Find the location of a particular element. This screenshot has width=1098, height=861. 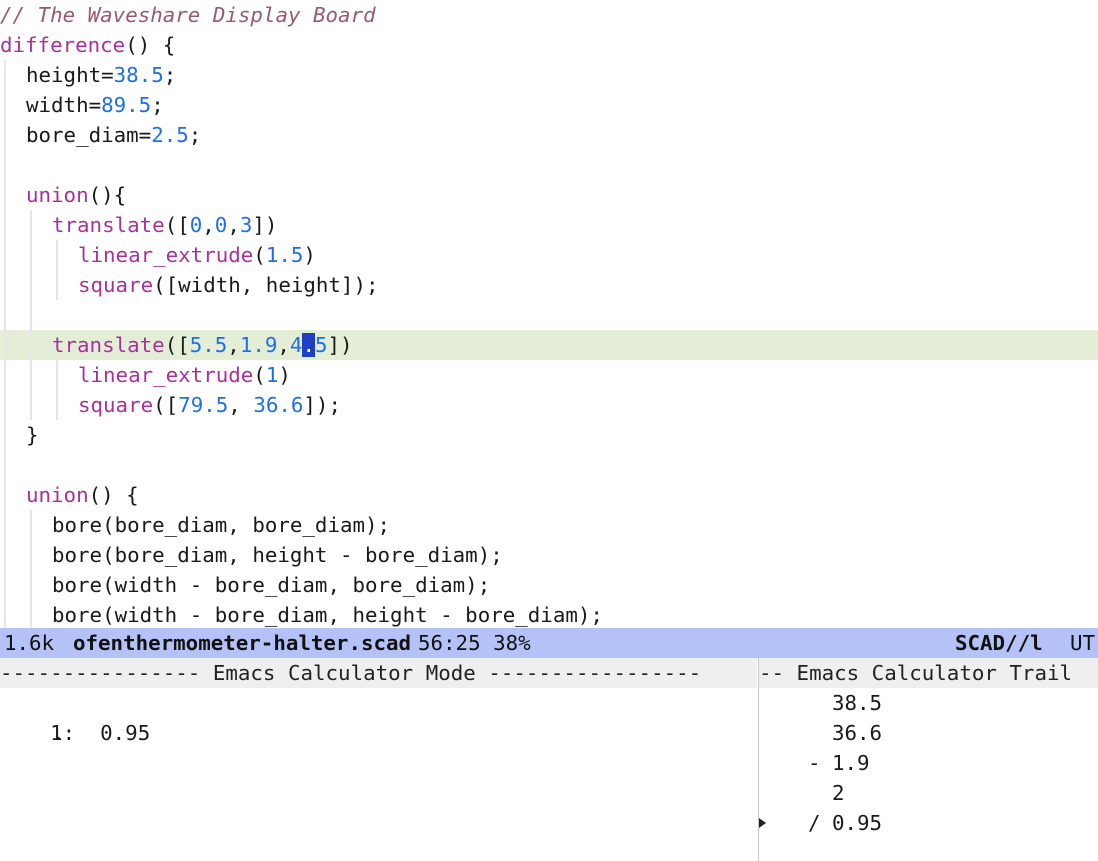

code-text: union() { is located at coordinates (82, 495).